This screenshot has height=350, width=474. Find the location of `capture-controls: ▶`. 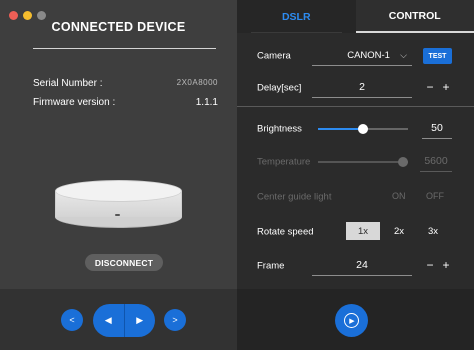

capture-controls: ▶ is located at coordinates (355, 319).